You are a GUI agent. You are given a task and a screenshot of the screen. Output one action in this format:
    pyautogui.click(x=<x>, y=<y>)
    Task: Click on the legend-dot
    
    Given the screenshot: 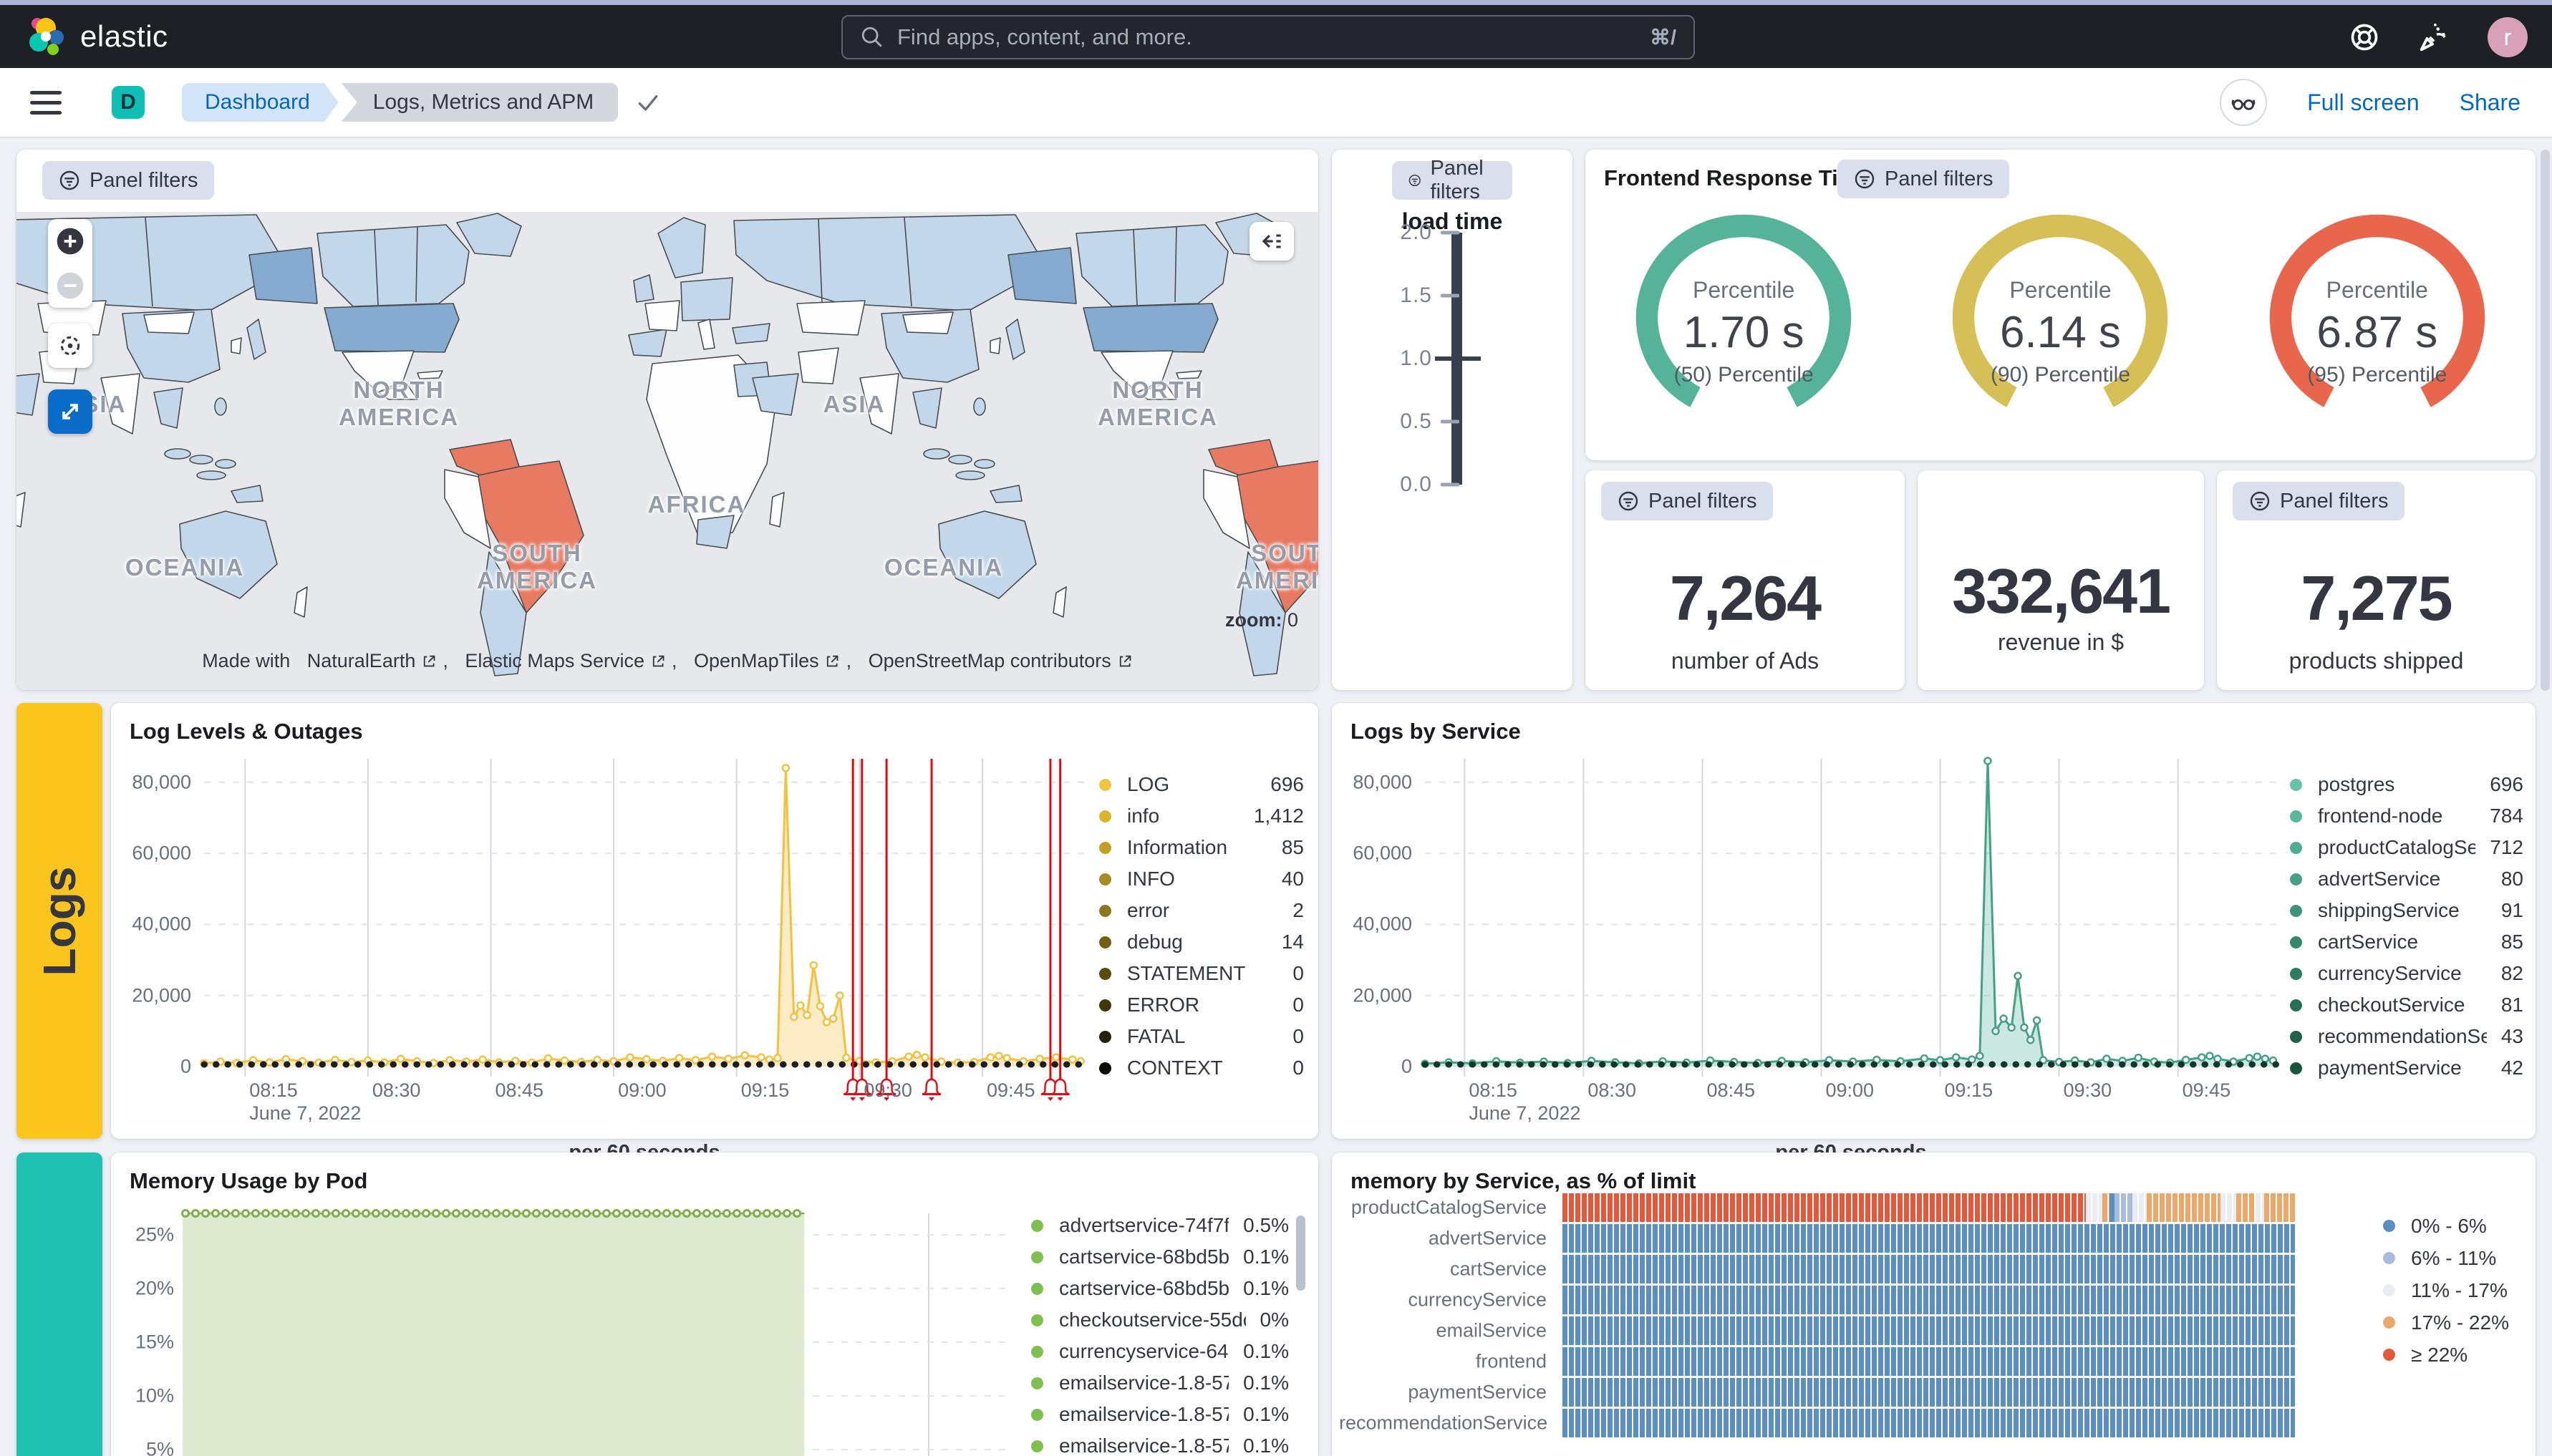 What is the action you would take?
    pyautogui.click(x=2389, y=1322)
    